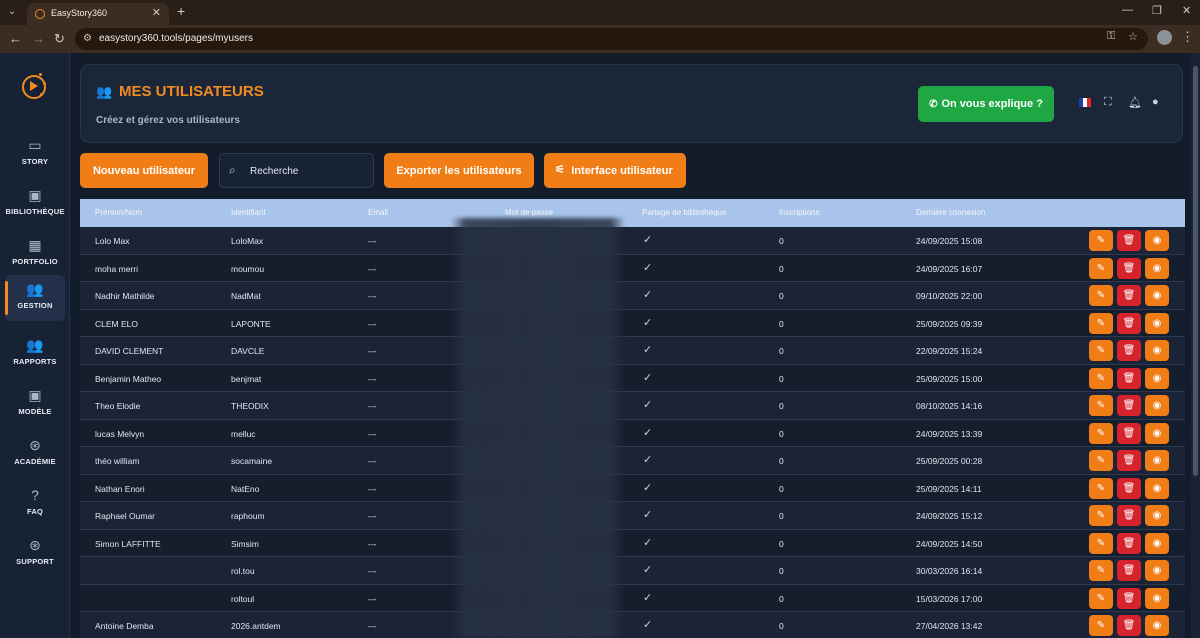 The height and width of the screenshot is (638, 1200). I want to click on site-info-icon: ⚙, so click(87, 38).